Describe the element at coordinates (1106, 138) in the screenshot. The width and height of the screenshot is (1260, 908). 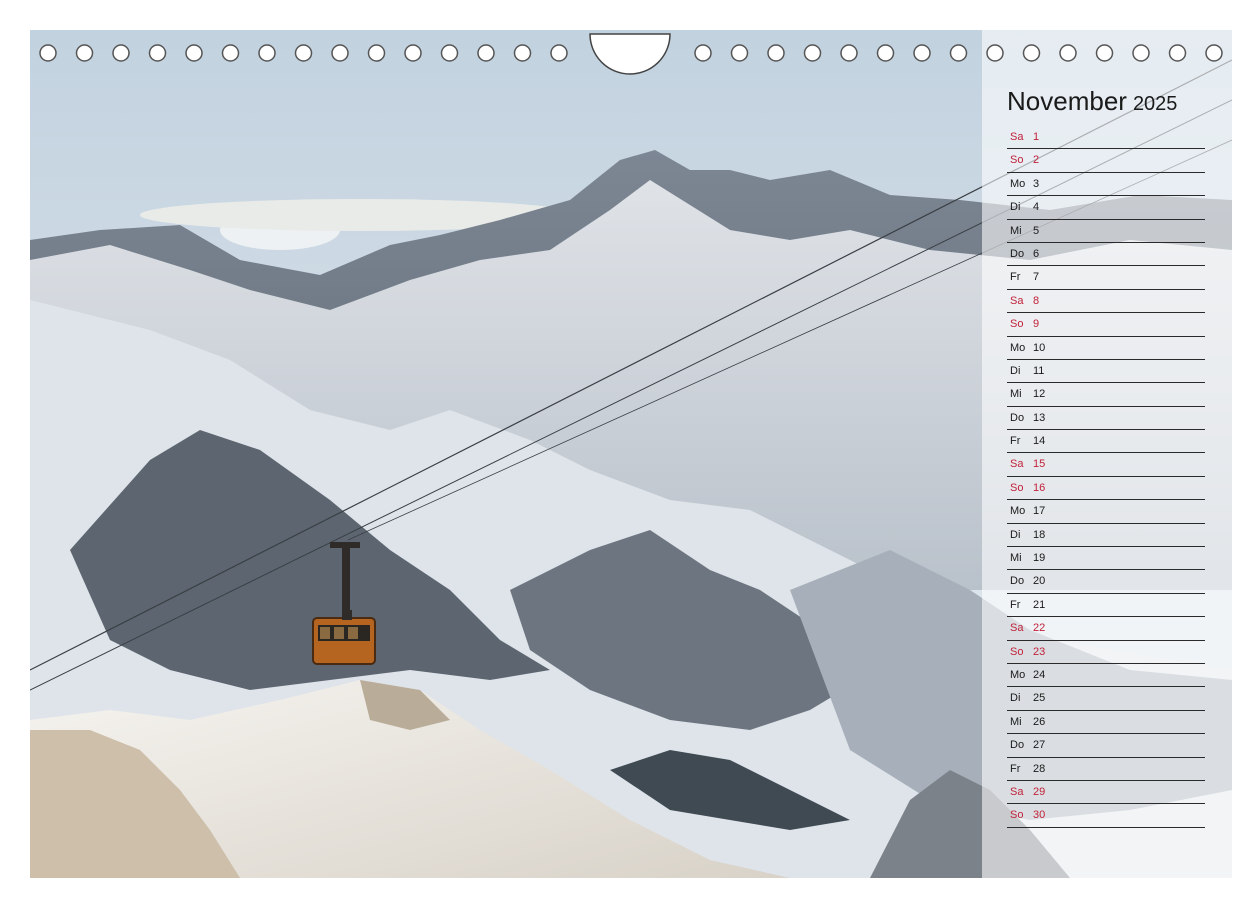
I see `day-row: Sa 1` at that location.